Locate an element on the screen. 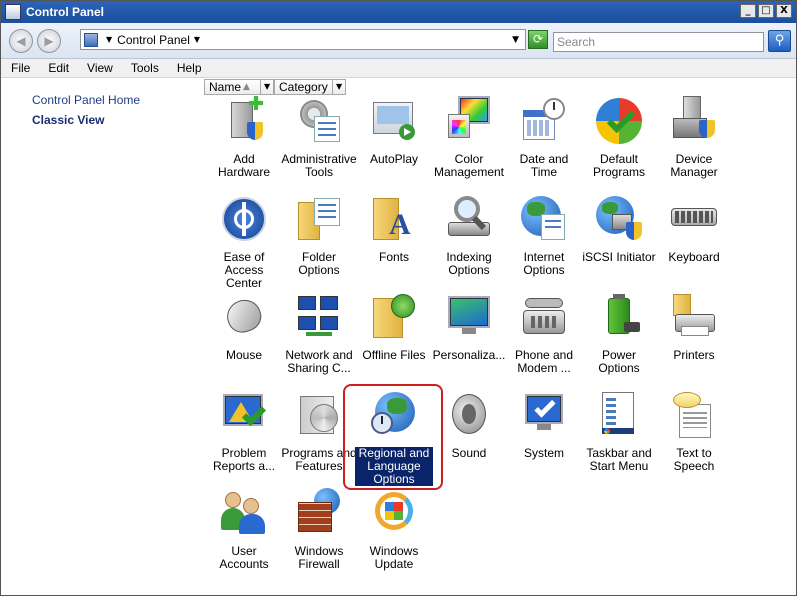 The image size is (797, 596). item-text-to-speech: Text to Speech is located at coordinates (694, 431).